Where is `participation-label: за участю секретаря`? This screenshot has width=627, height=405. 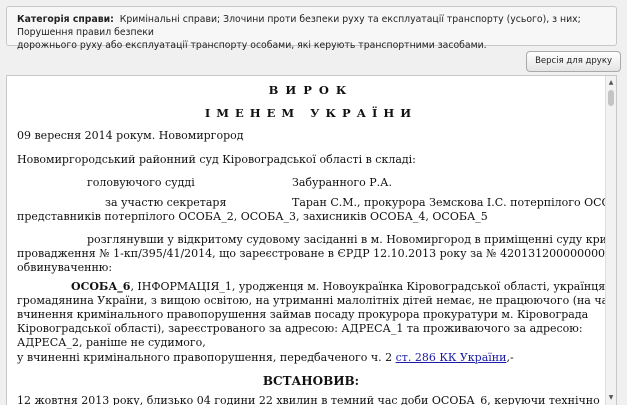 participation-label: за участю секретаря is located at coordinates (166, 202).